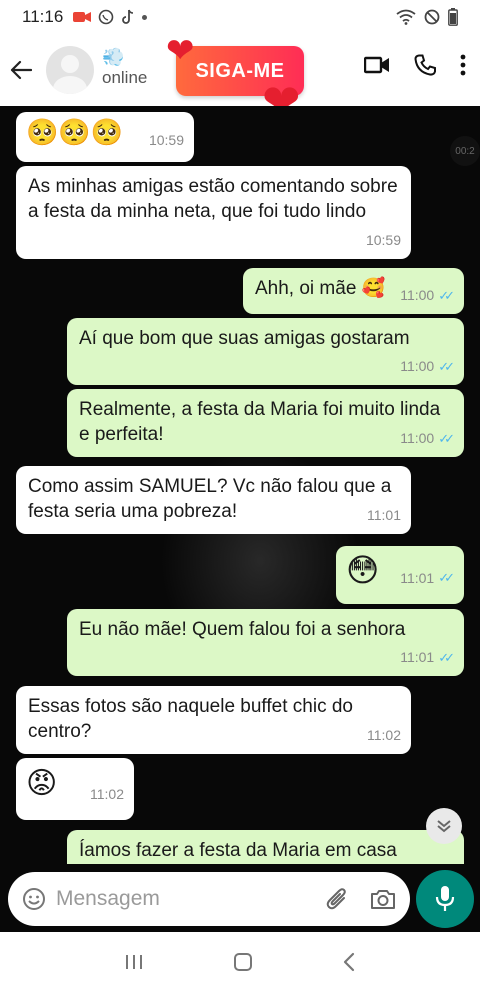  I want to click on system-navigation-bar, so click(240, 962).